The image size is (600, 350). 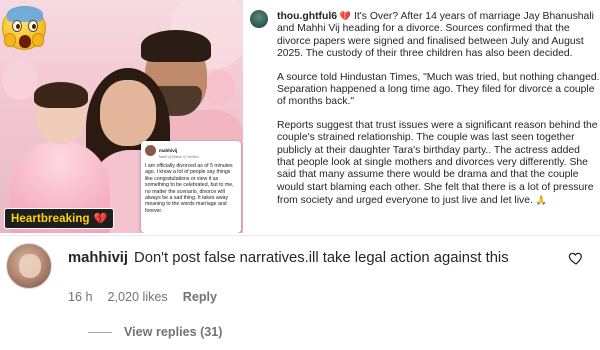 I want to click on replies-divider-line, so click(x=100, y=332).